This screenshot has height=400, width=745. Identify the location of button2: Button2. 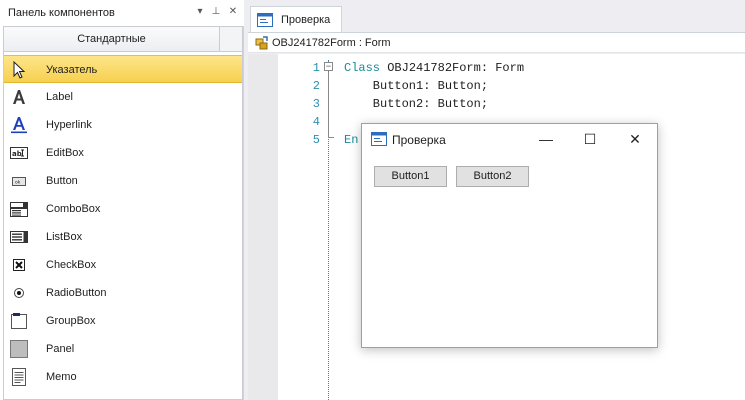
(492, 176).